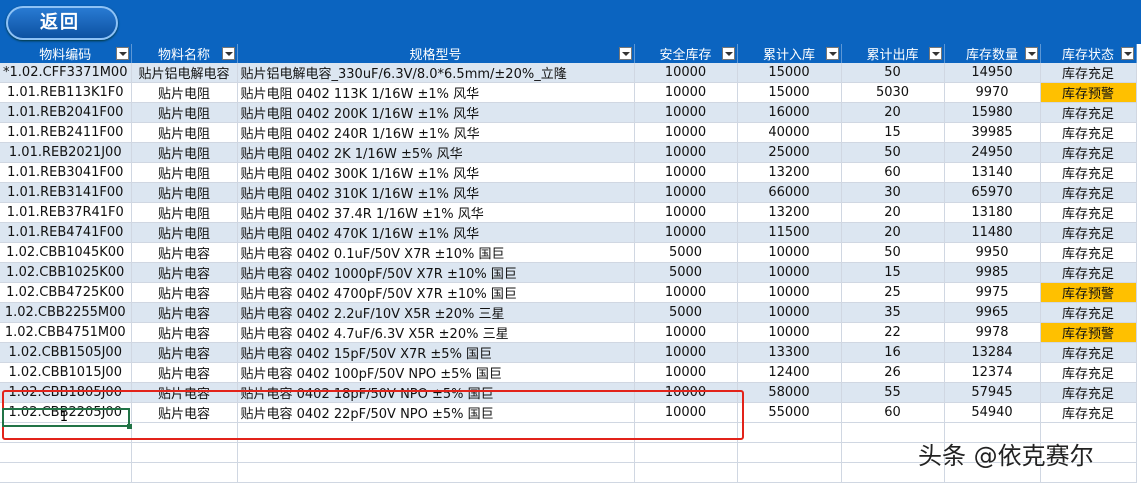  What do you see at coordinates (66, 272) in the screenshot?
I see `cell-code: 1.02.CBB1025K00` at bounding box center [66, 272].